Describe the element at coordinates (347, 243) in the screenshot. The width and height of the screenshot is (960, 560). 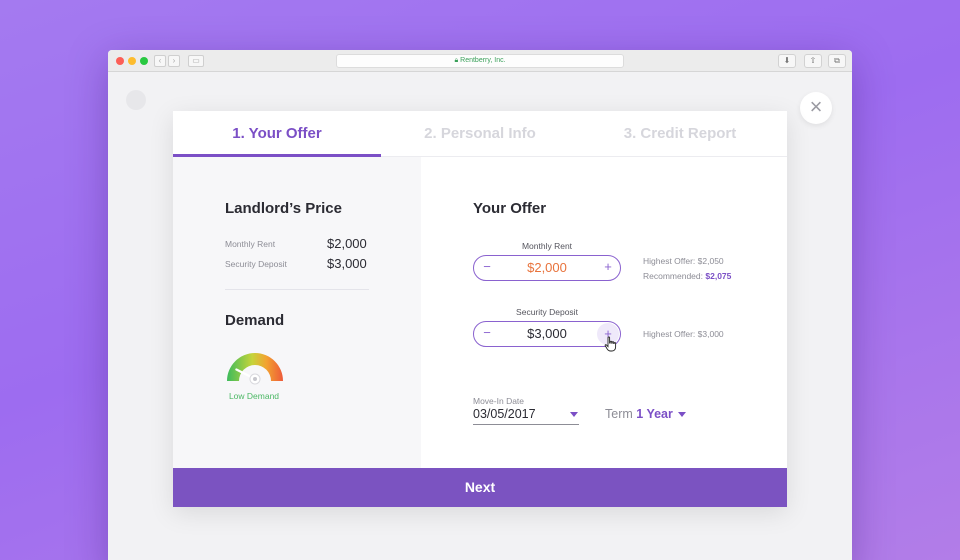
I see `landlord-monthly-rent-value: $2,000` at that location.